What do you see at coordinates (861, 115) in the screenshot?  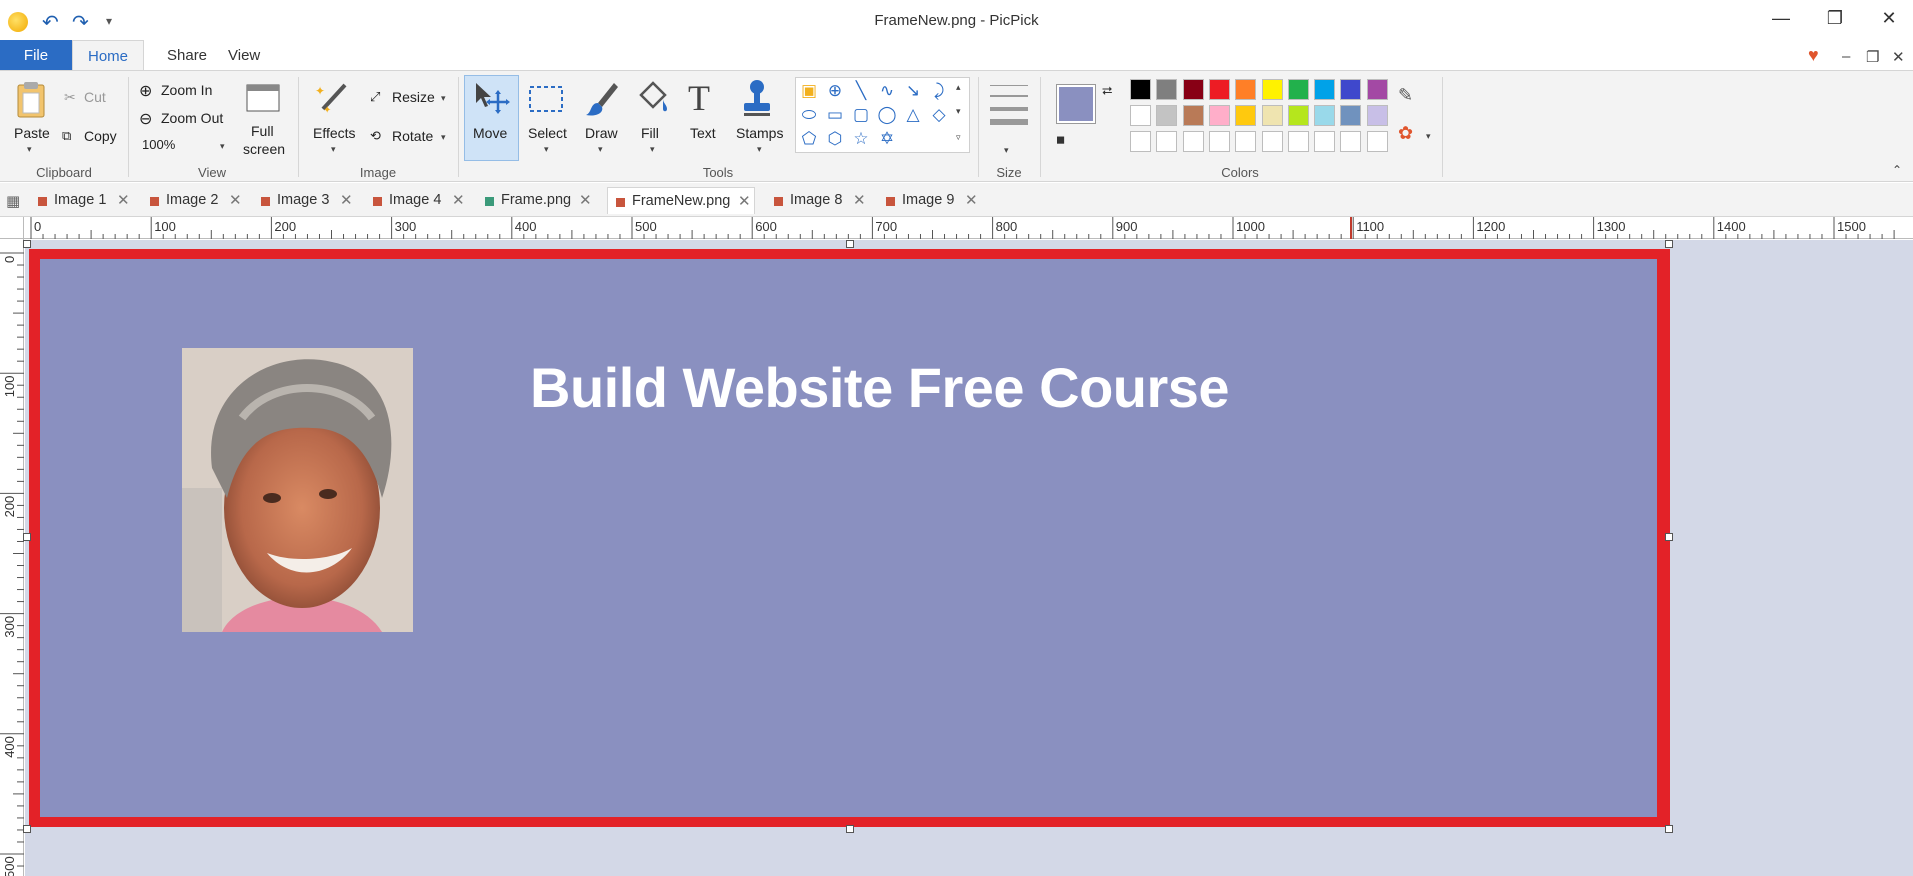 I see `rounded-rect-shape-icon: ▢` at bounding box center [861, 115].